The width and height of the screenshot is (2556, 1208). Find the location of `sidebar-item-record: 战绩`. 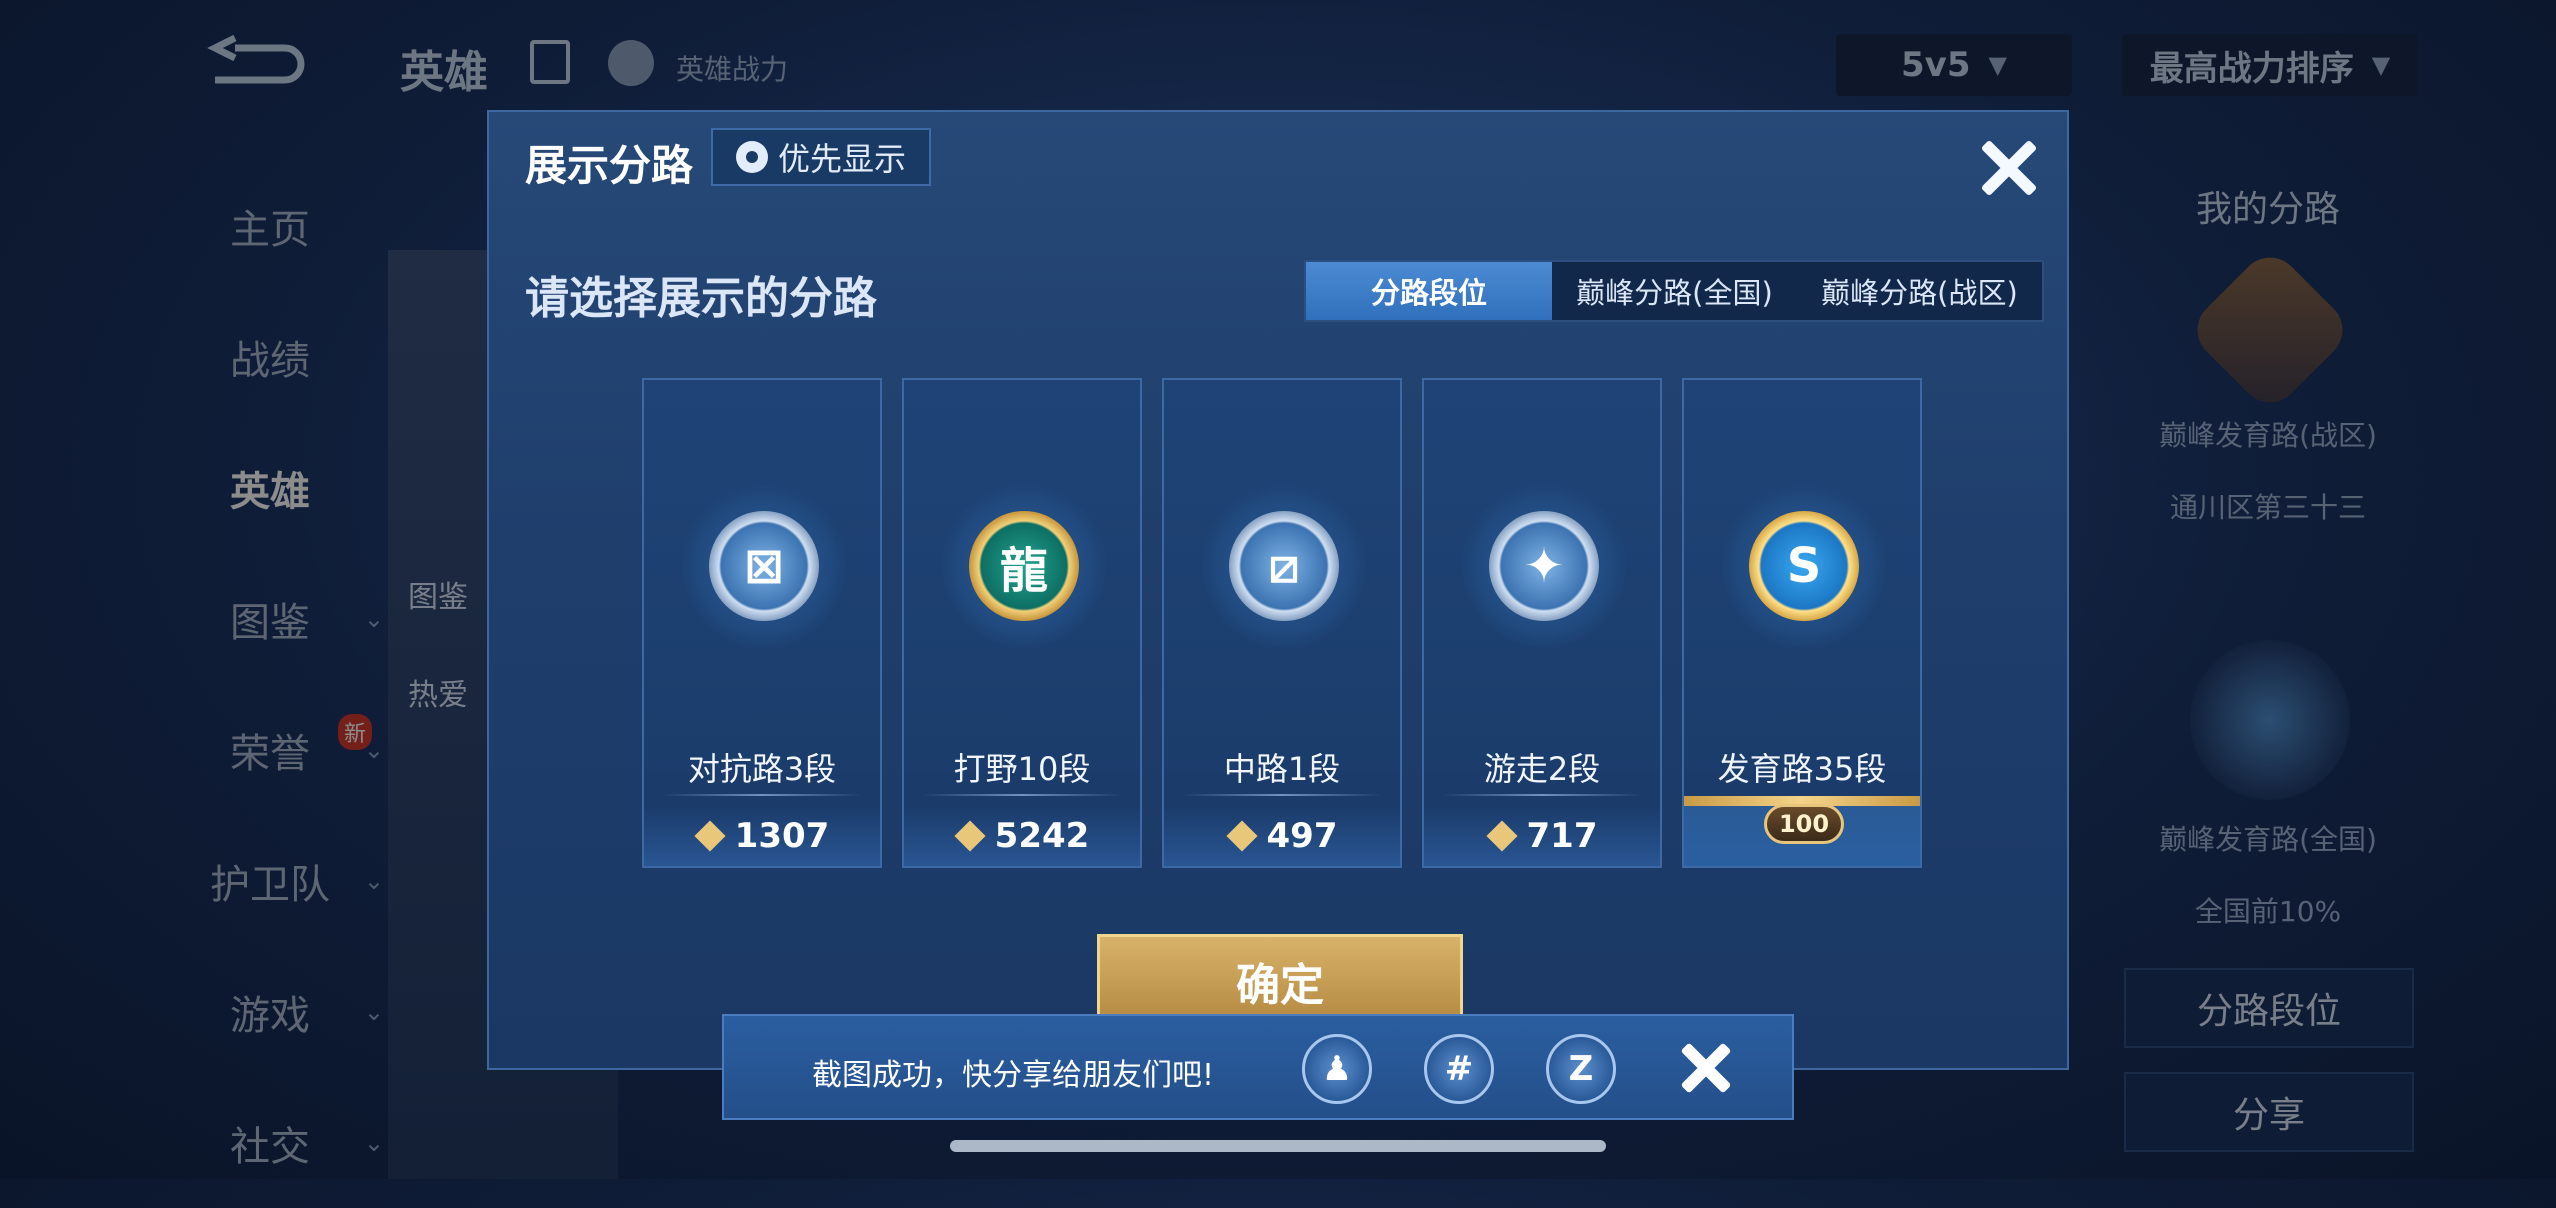

sidebar-item-record: 战绩 is located at coordinates (270, 356).